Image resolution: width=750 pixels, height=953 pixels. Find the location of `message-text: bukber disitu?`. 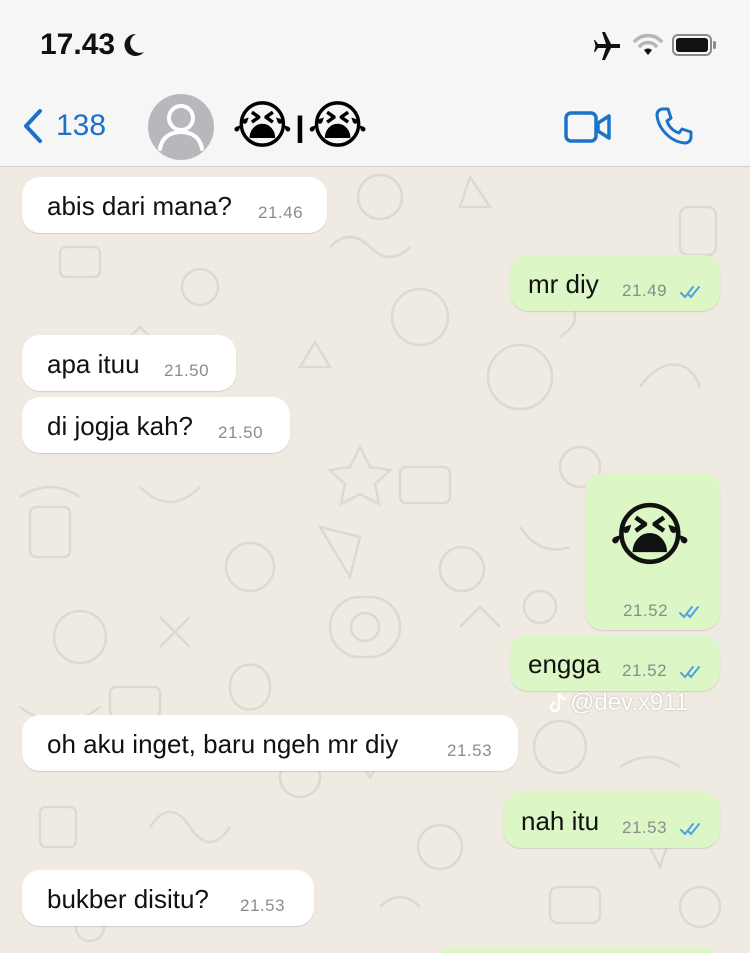

message-text: bukber disitu? is located at coordinates (128, 899).